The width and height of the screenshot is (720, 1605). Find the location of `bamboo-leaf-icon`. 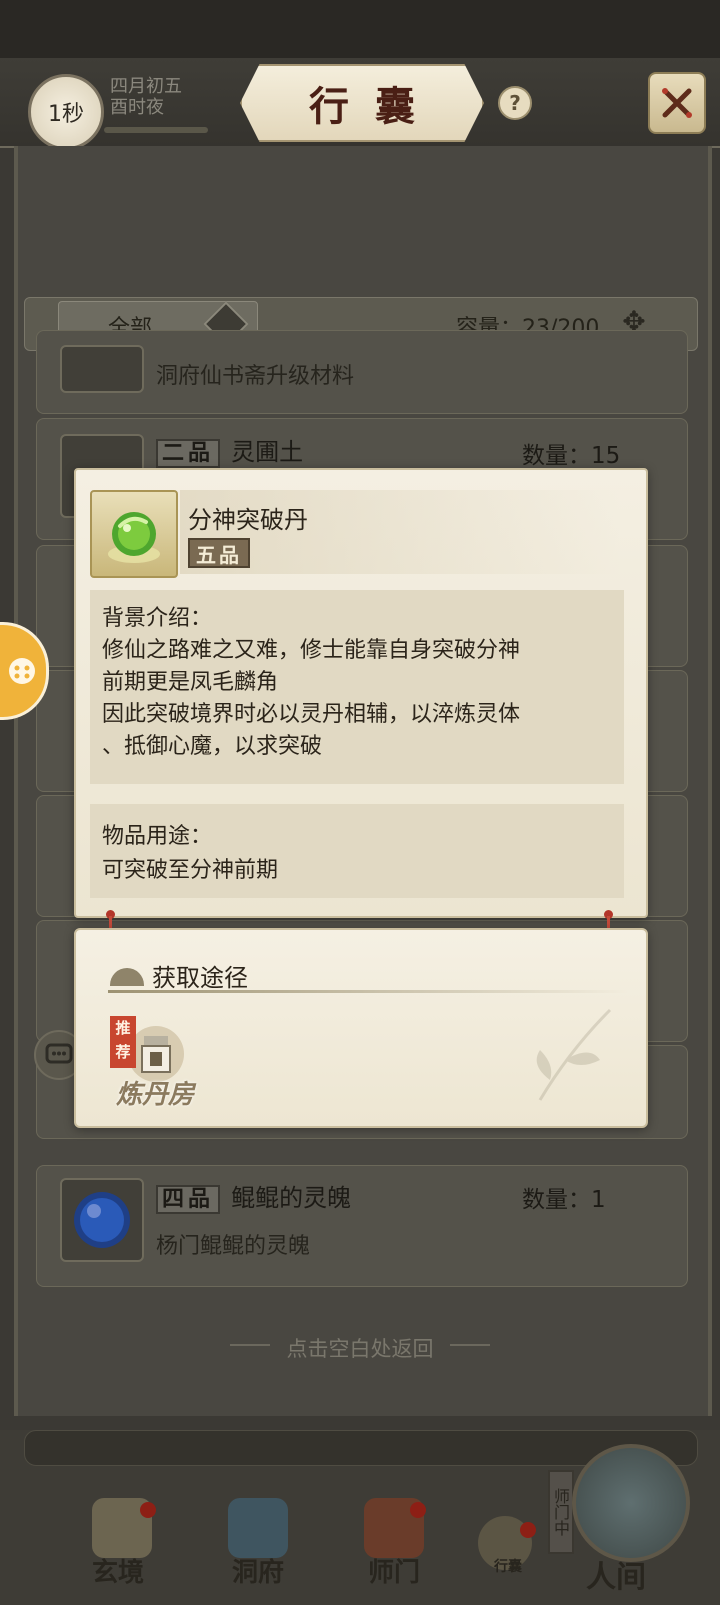

bamboo-leaf-icon is located at coordinates (574, 1054).